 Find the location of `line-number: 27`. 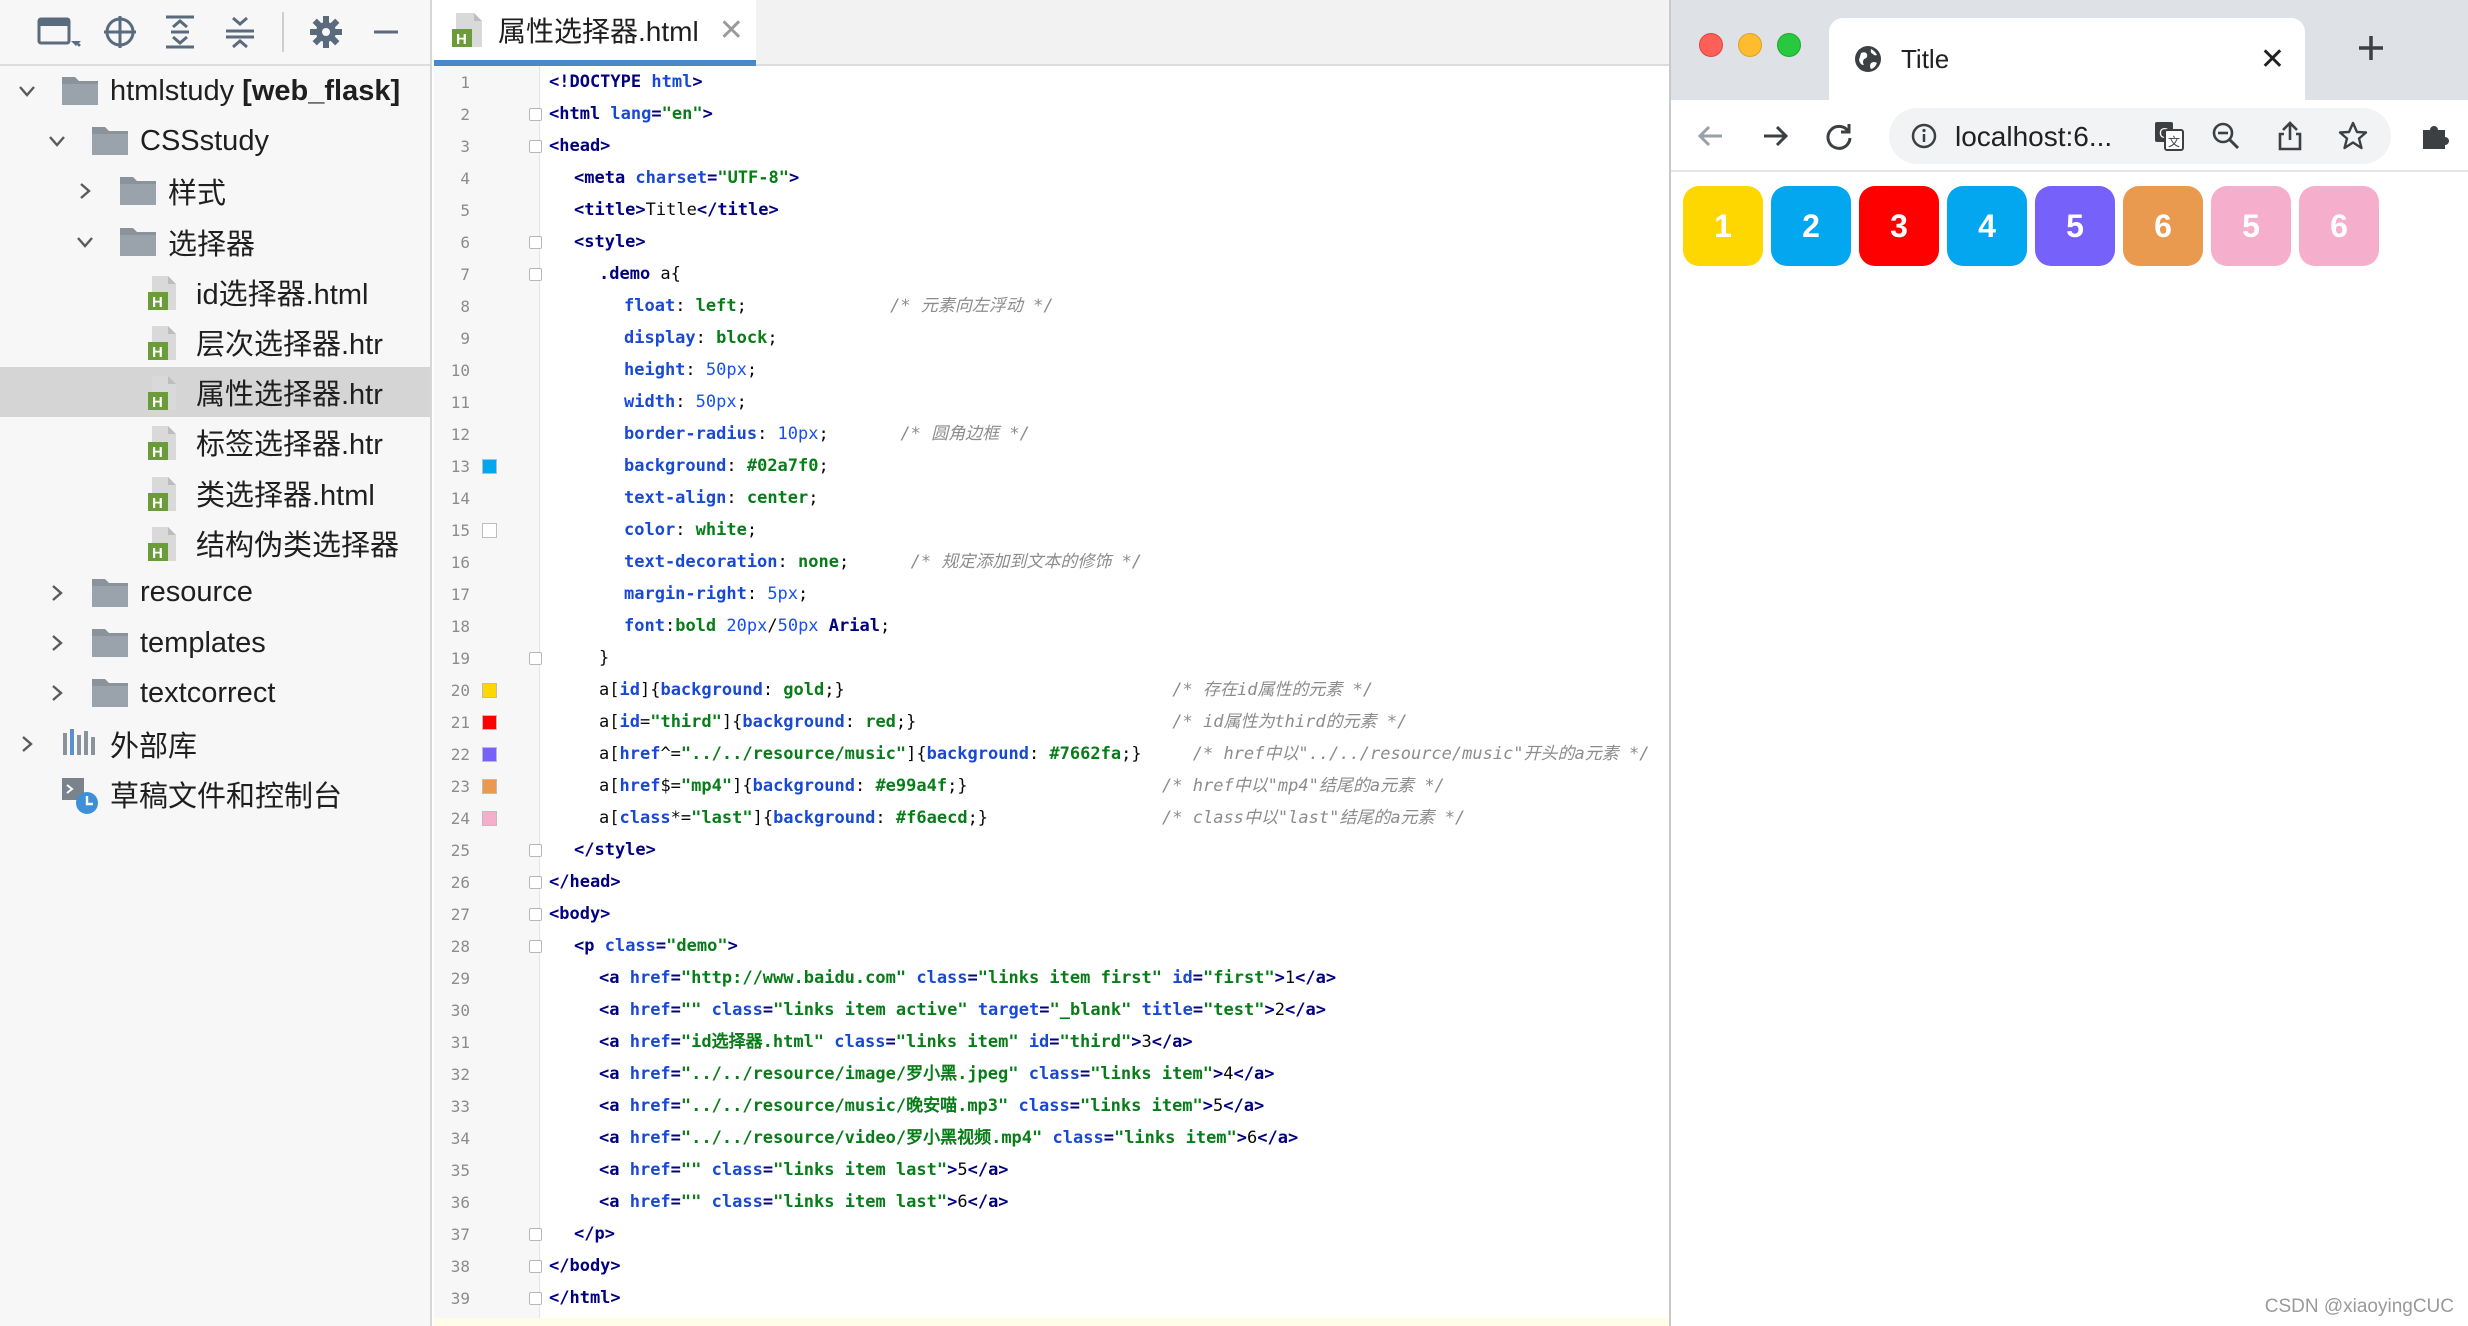

line-number: 27 is located at coordinates (460, 914).